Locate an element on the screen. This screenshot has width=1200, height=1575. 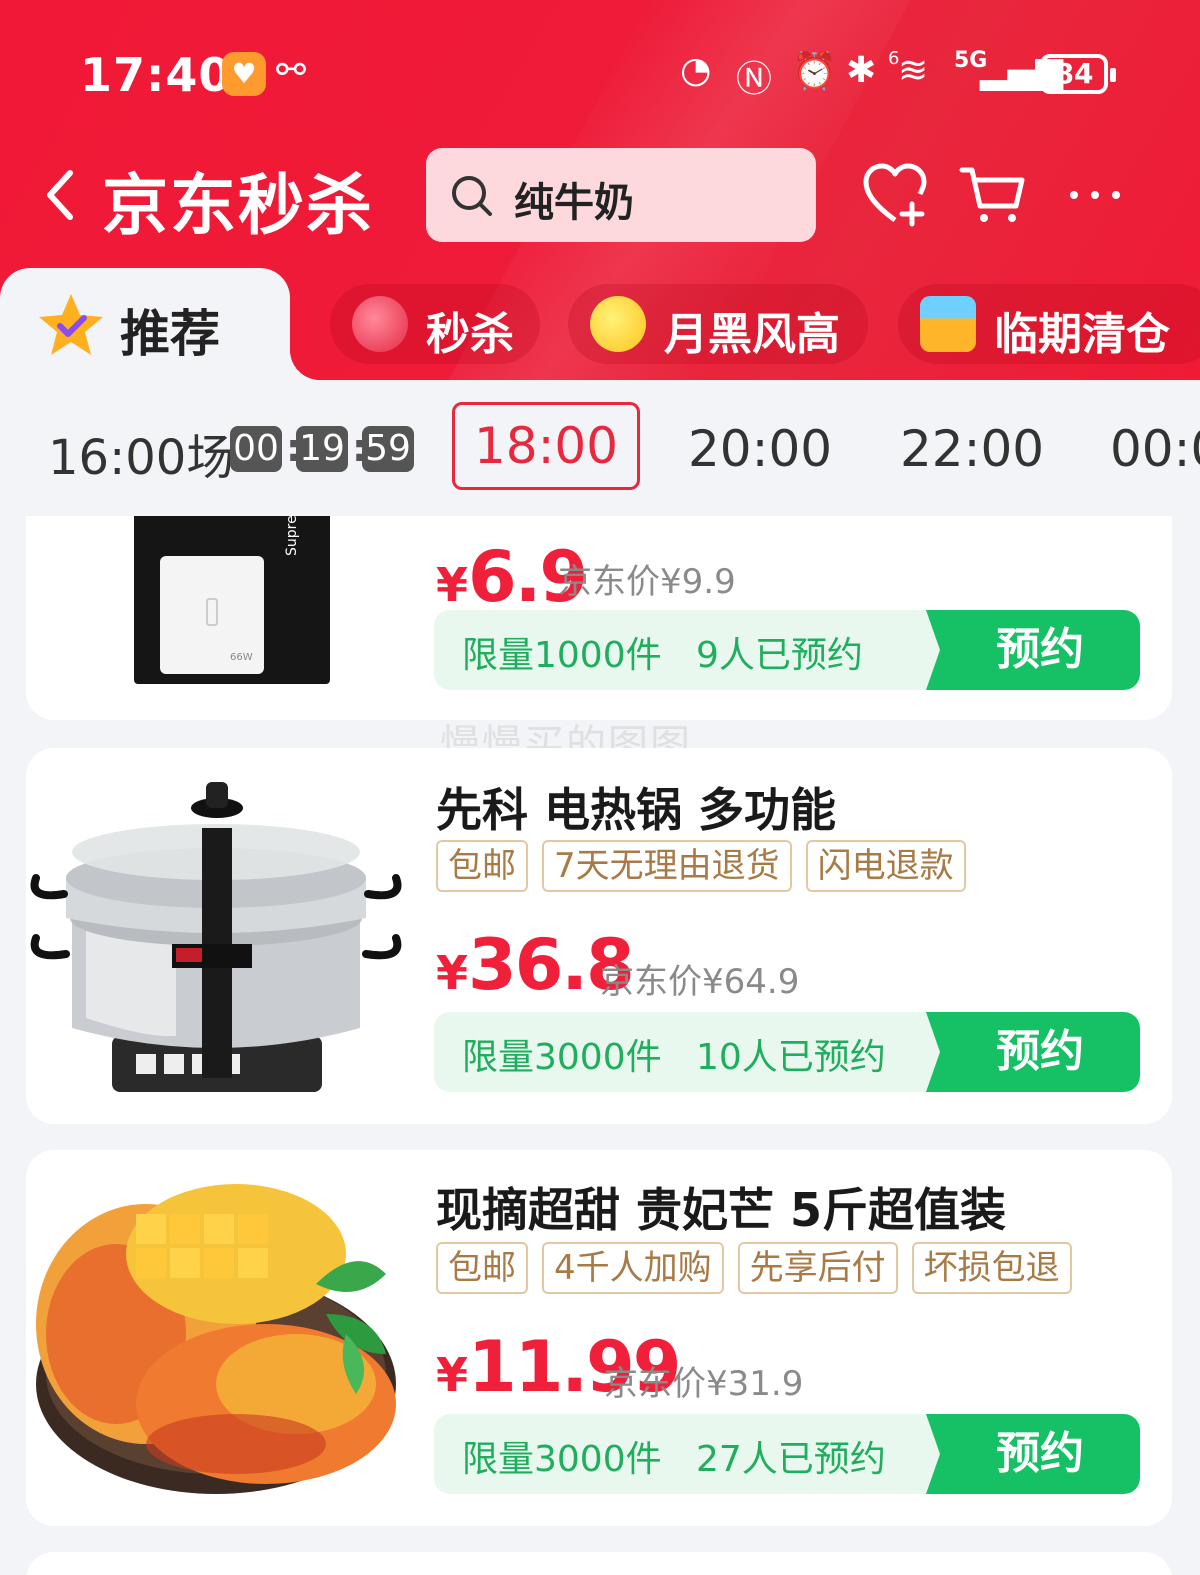
tab-night: 月黑风高 is located at coordinates (718, 324).